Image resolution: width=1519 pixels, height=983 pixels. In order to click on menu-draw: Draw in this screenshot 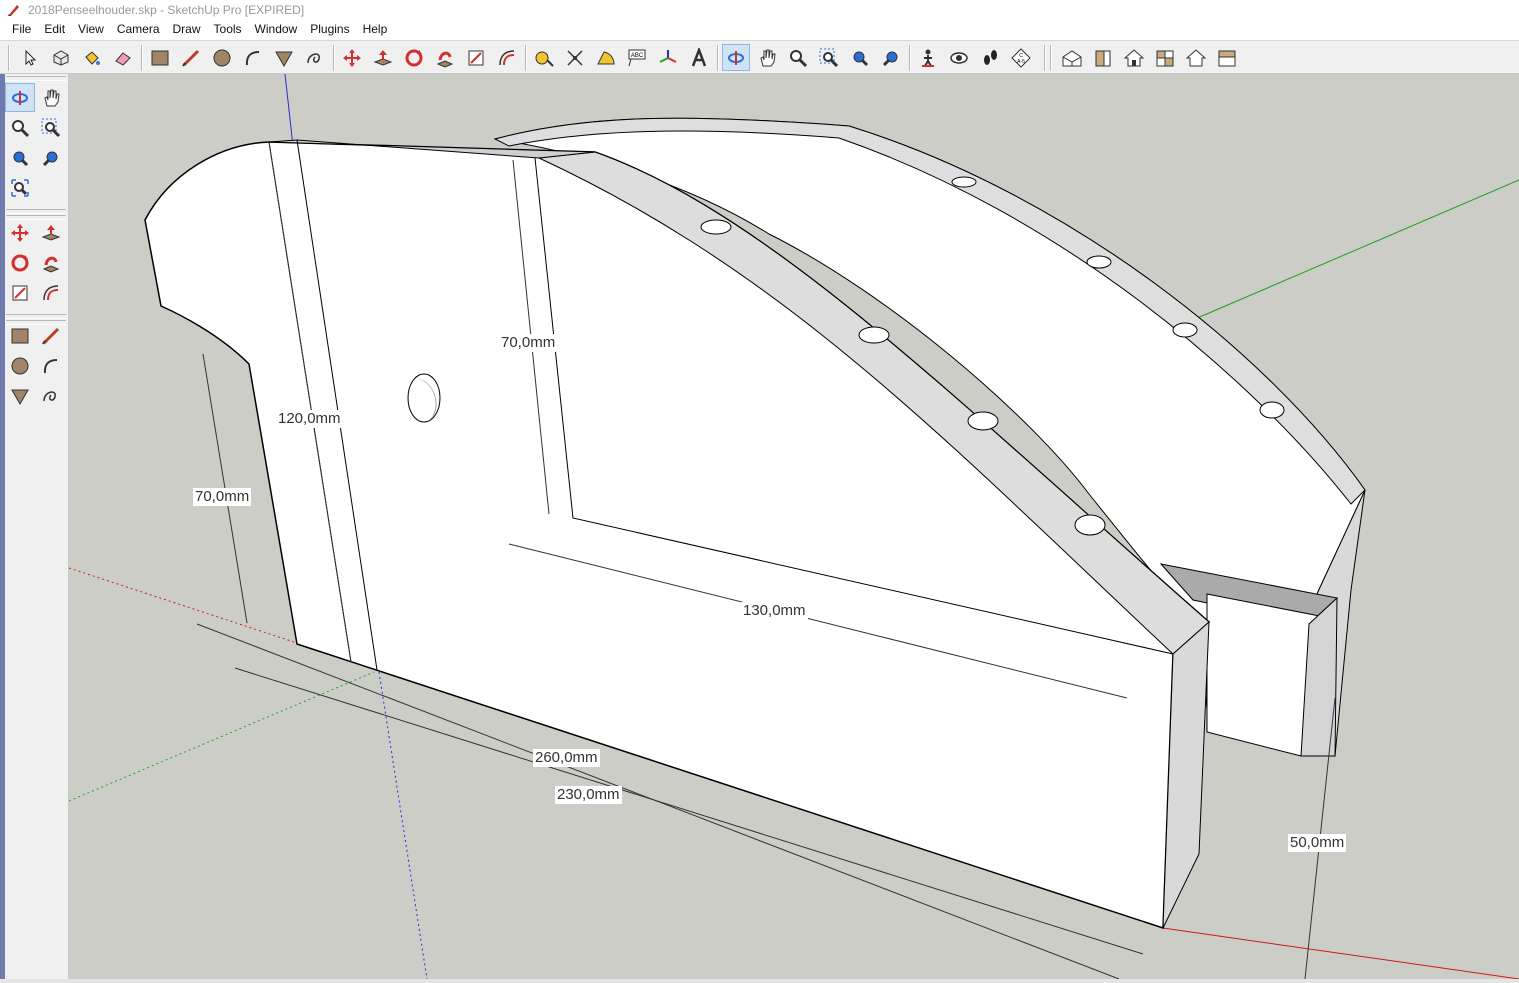, I will do `click(187, 29)`.